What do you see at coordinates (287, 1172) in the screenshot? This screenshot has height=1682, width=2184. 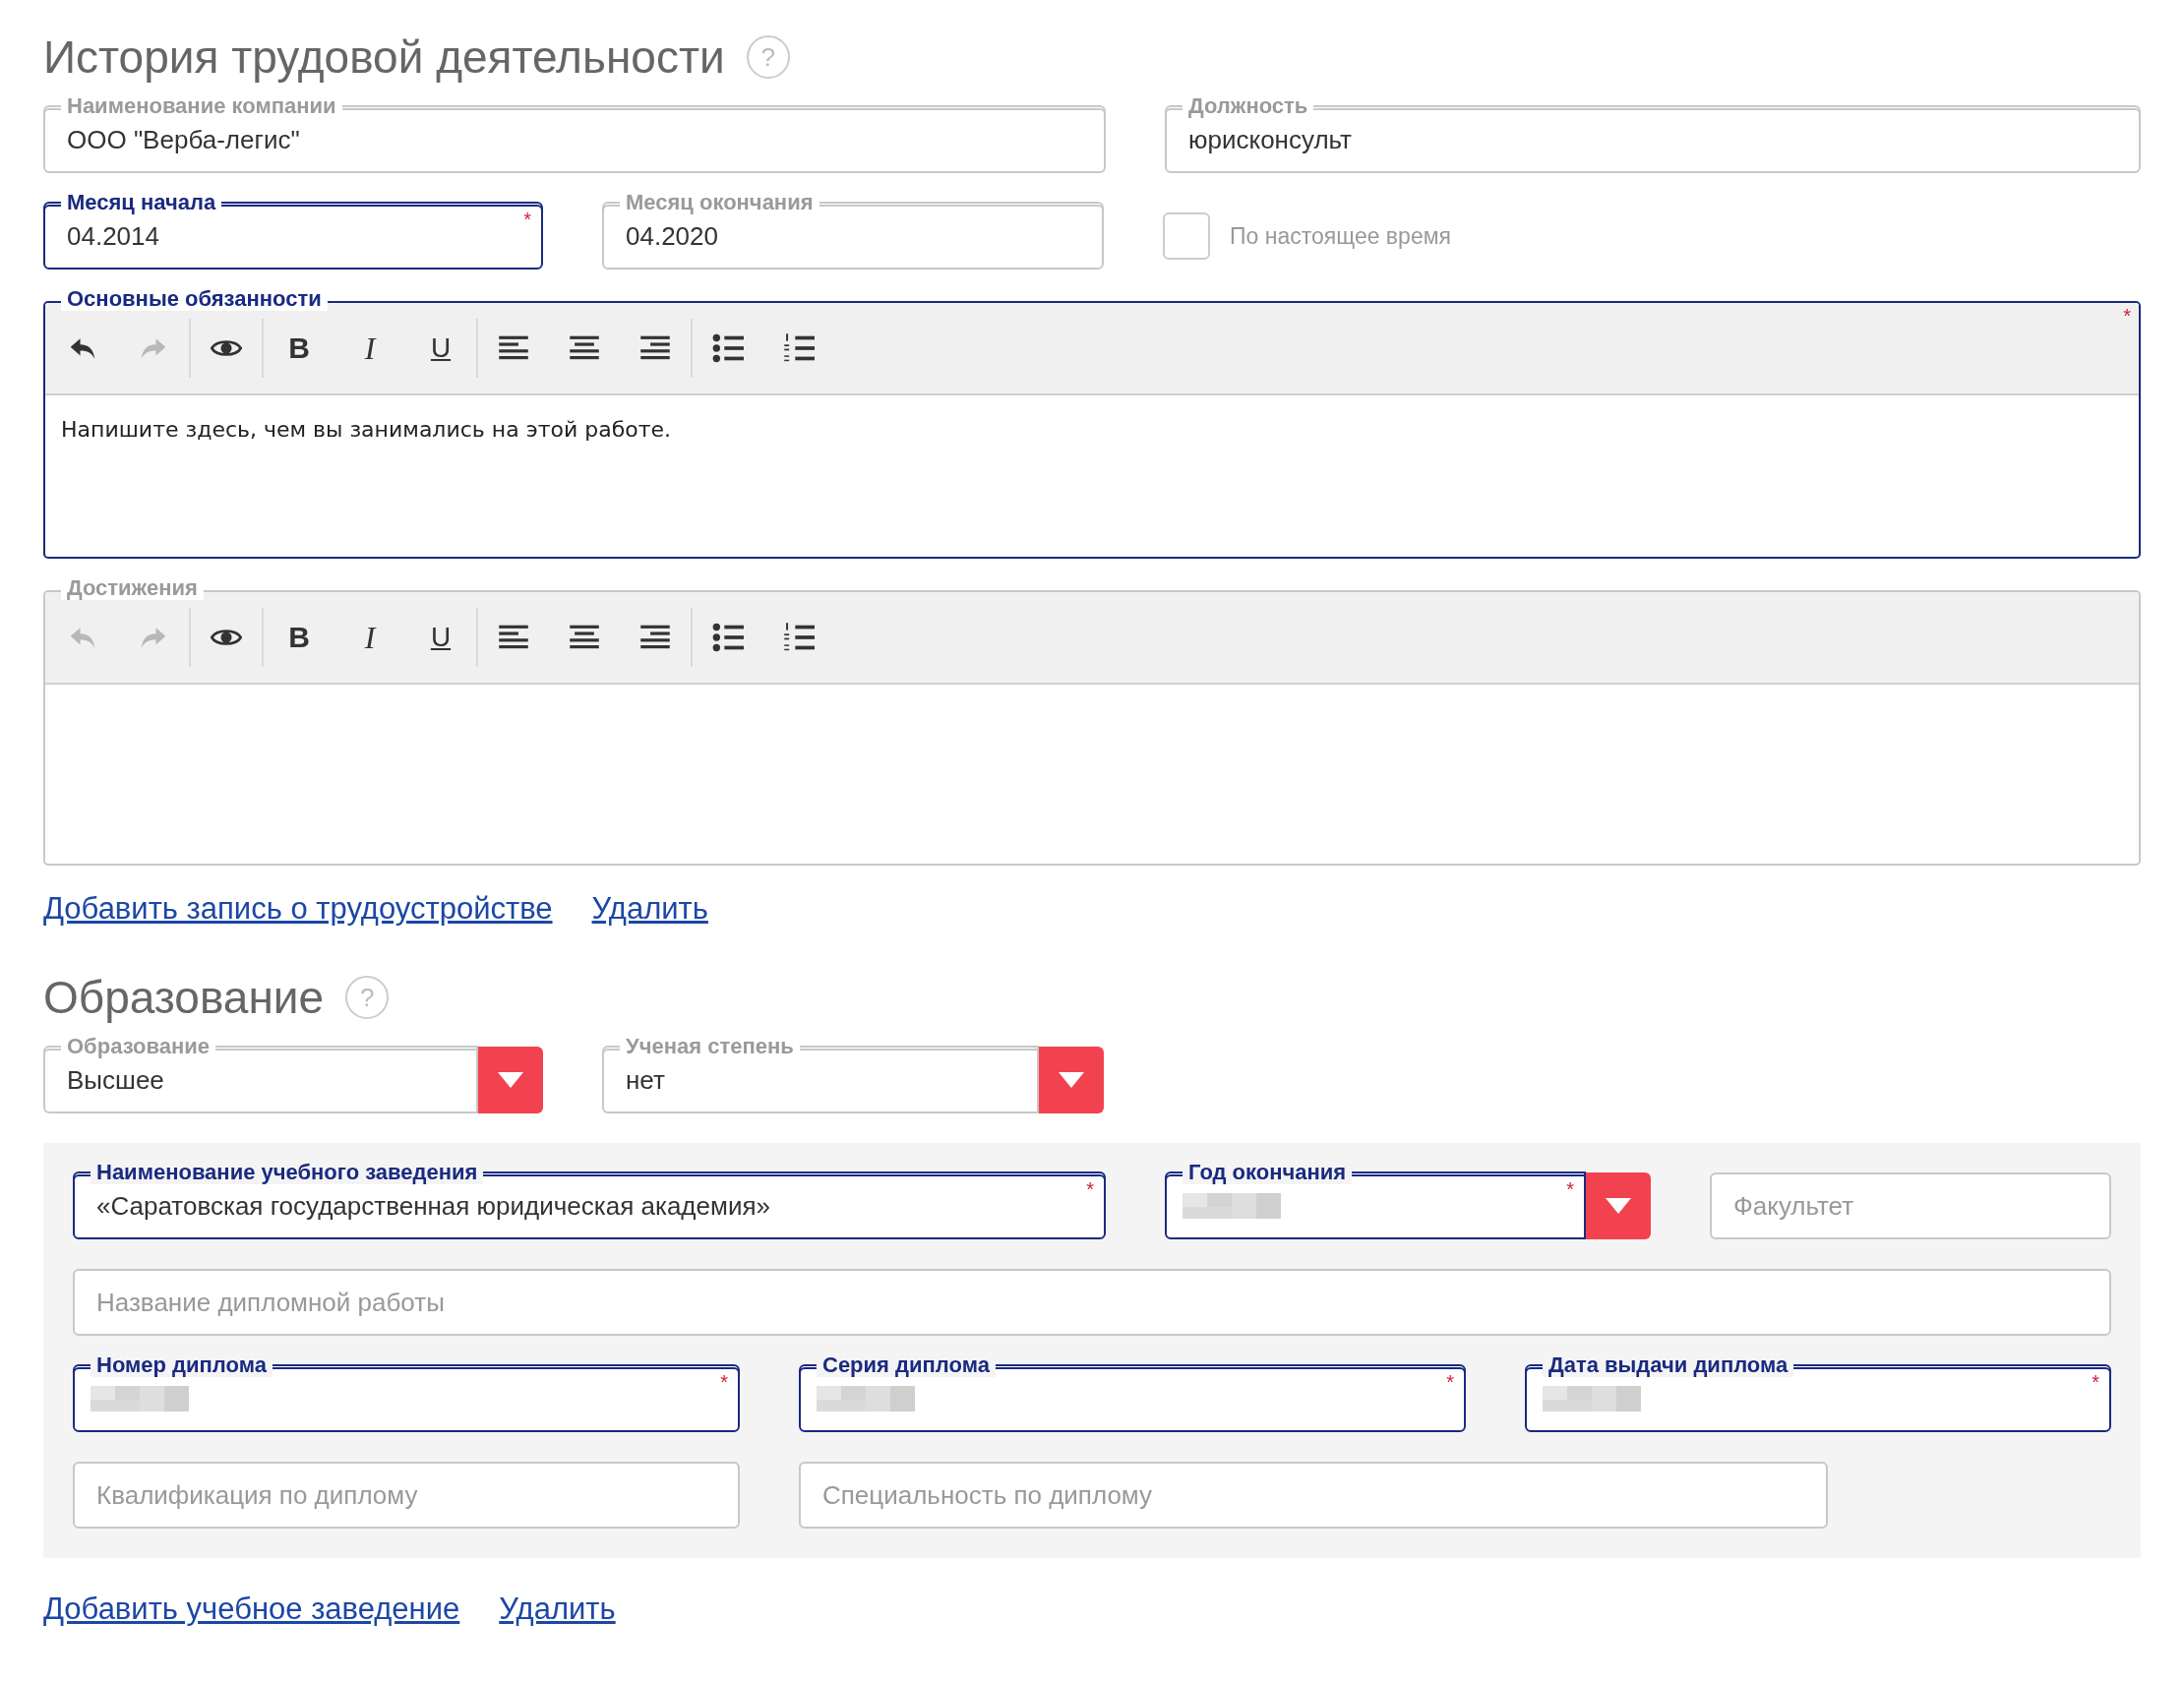 I see `field-label: Наименование учебного заведения` at bounding box center [287, 1172].